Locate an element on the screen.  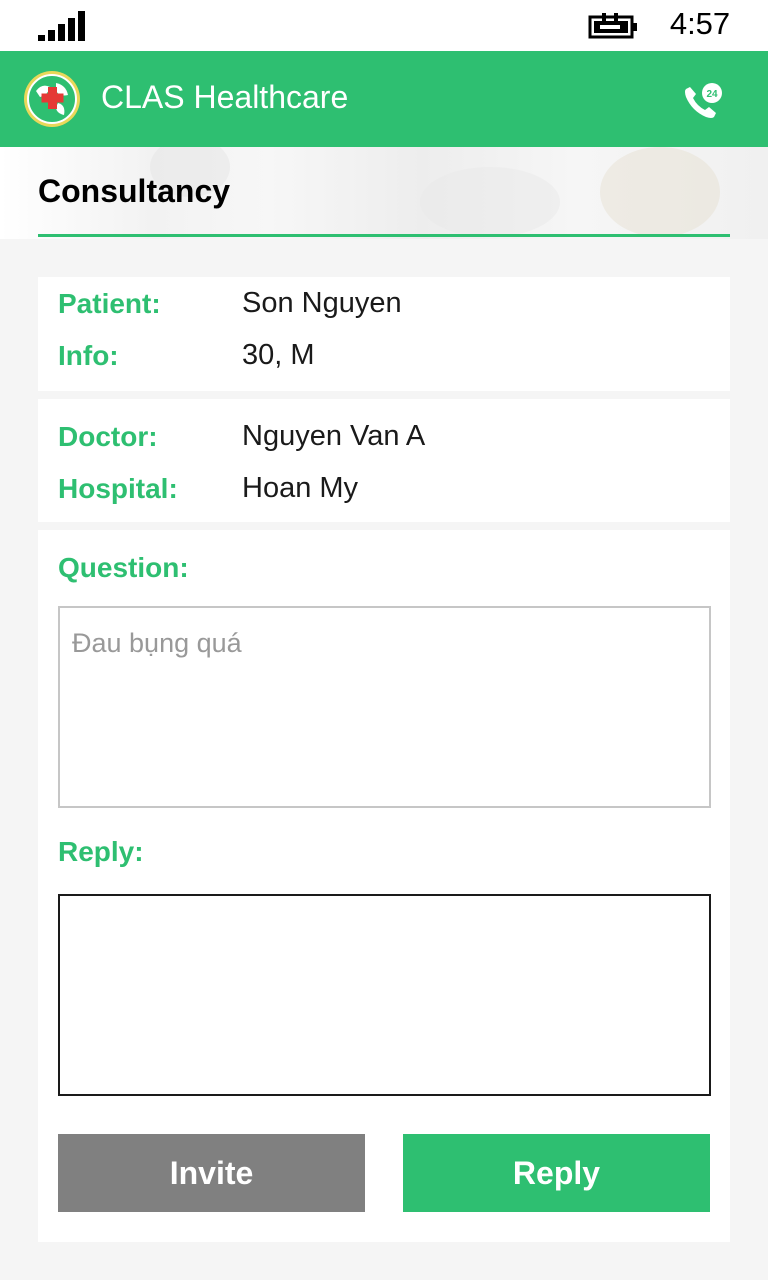
battery-charging-icon is located at coordinates (612, 26).